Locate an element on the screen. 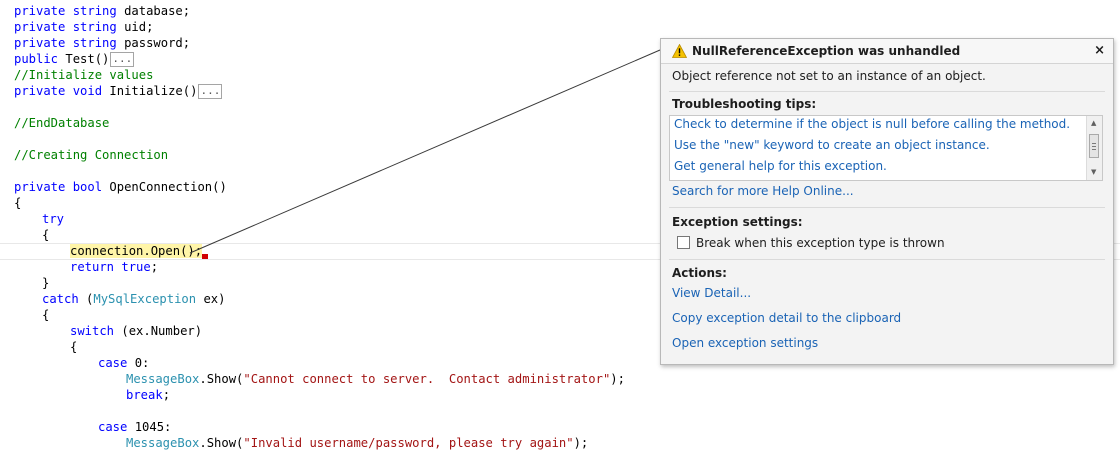  break-on-exception-label: Break when this exception type is thrown is located at coordinates (820, 243).